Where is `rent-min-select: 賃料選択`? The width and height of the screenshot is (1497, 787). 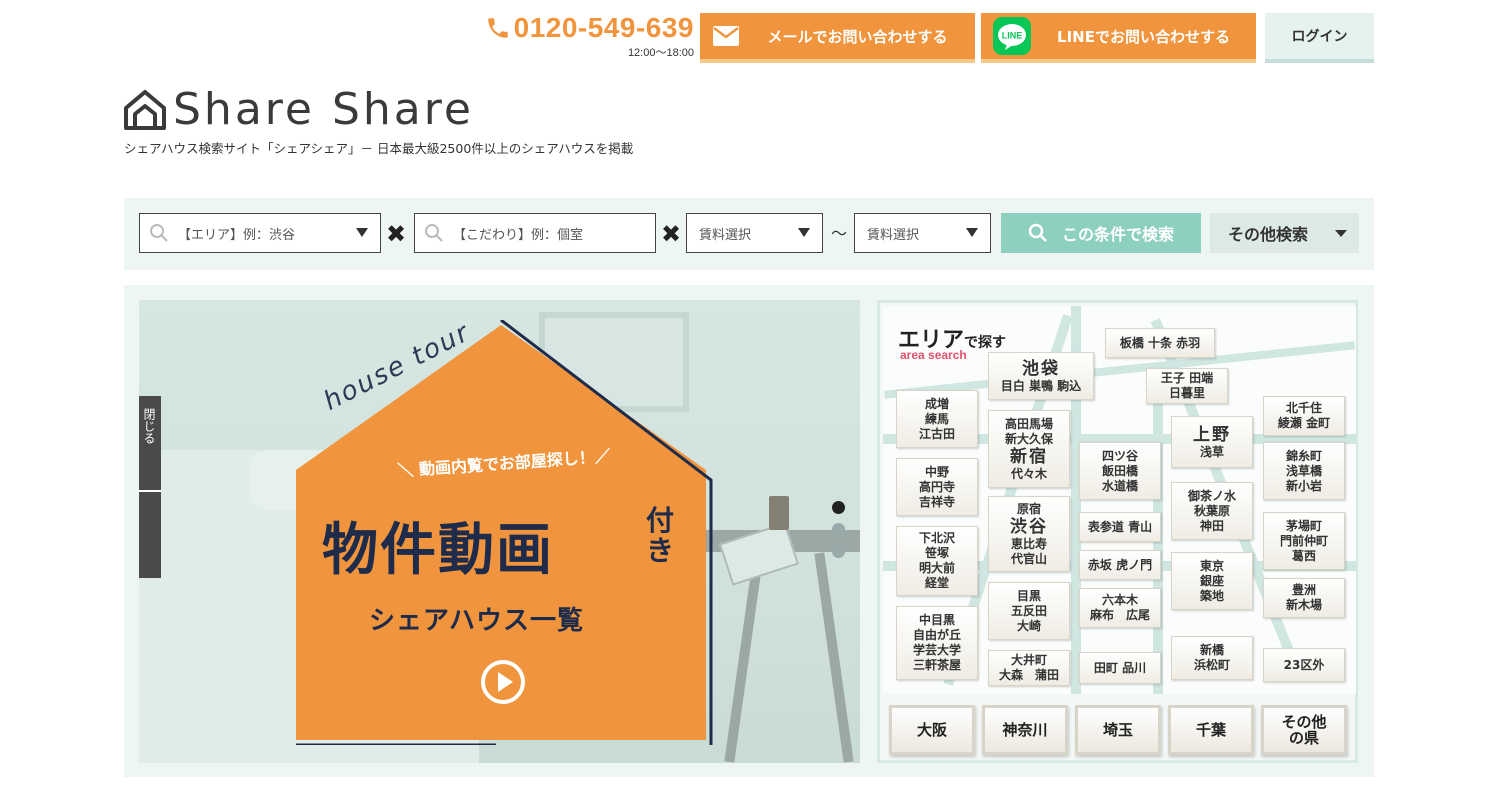
rent-min-select: 賃料選択 is located at coordinates (754, 233).